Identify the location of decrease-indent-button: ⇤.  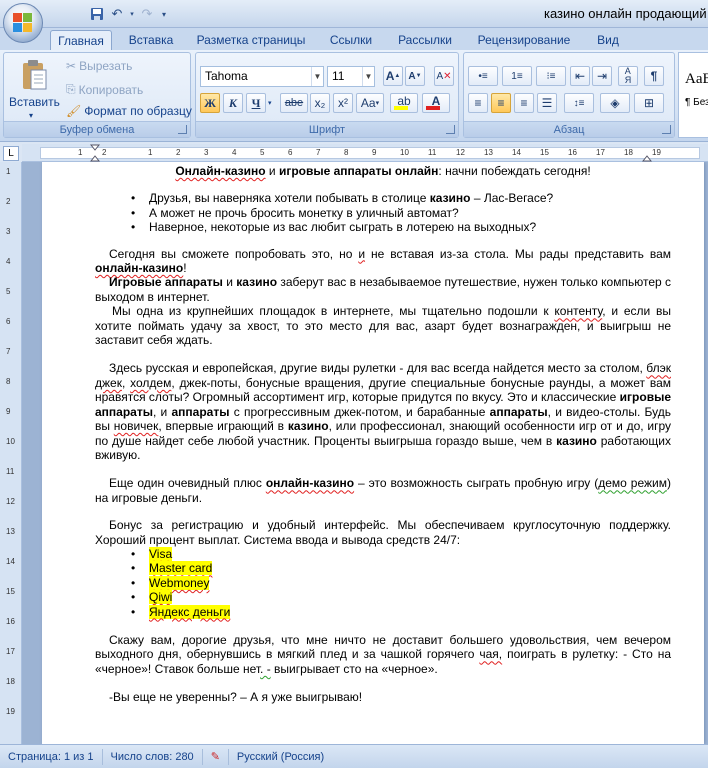
(580, 76).